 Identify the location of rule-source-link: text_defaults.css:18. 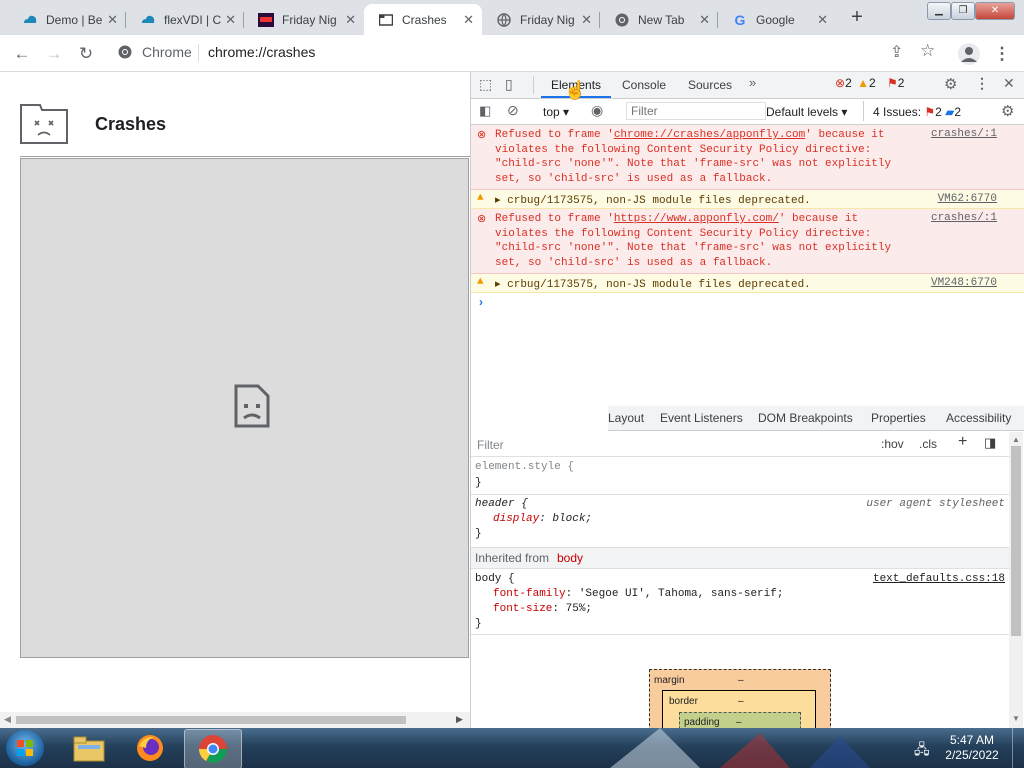
(939, 579).